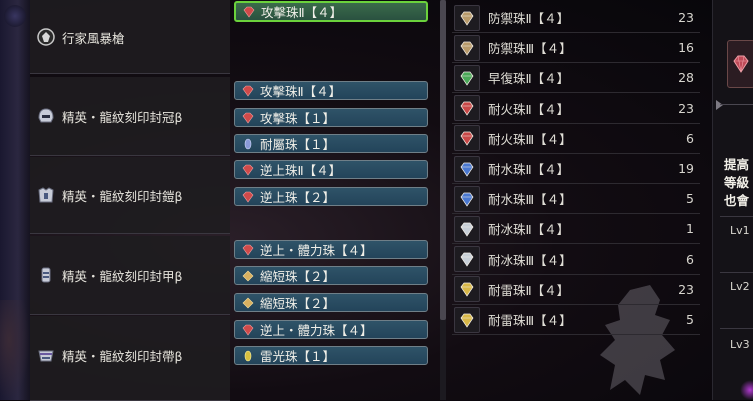  What do you see at coordinates (740, 286) in the screenshot?
I see `skill-level-label: Lv2` at bounding box center [740, 286].